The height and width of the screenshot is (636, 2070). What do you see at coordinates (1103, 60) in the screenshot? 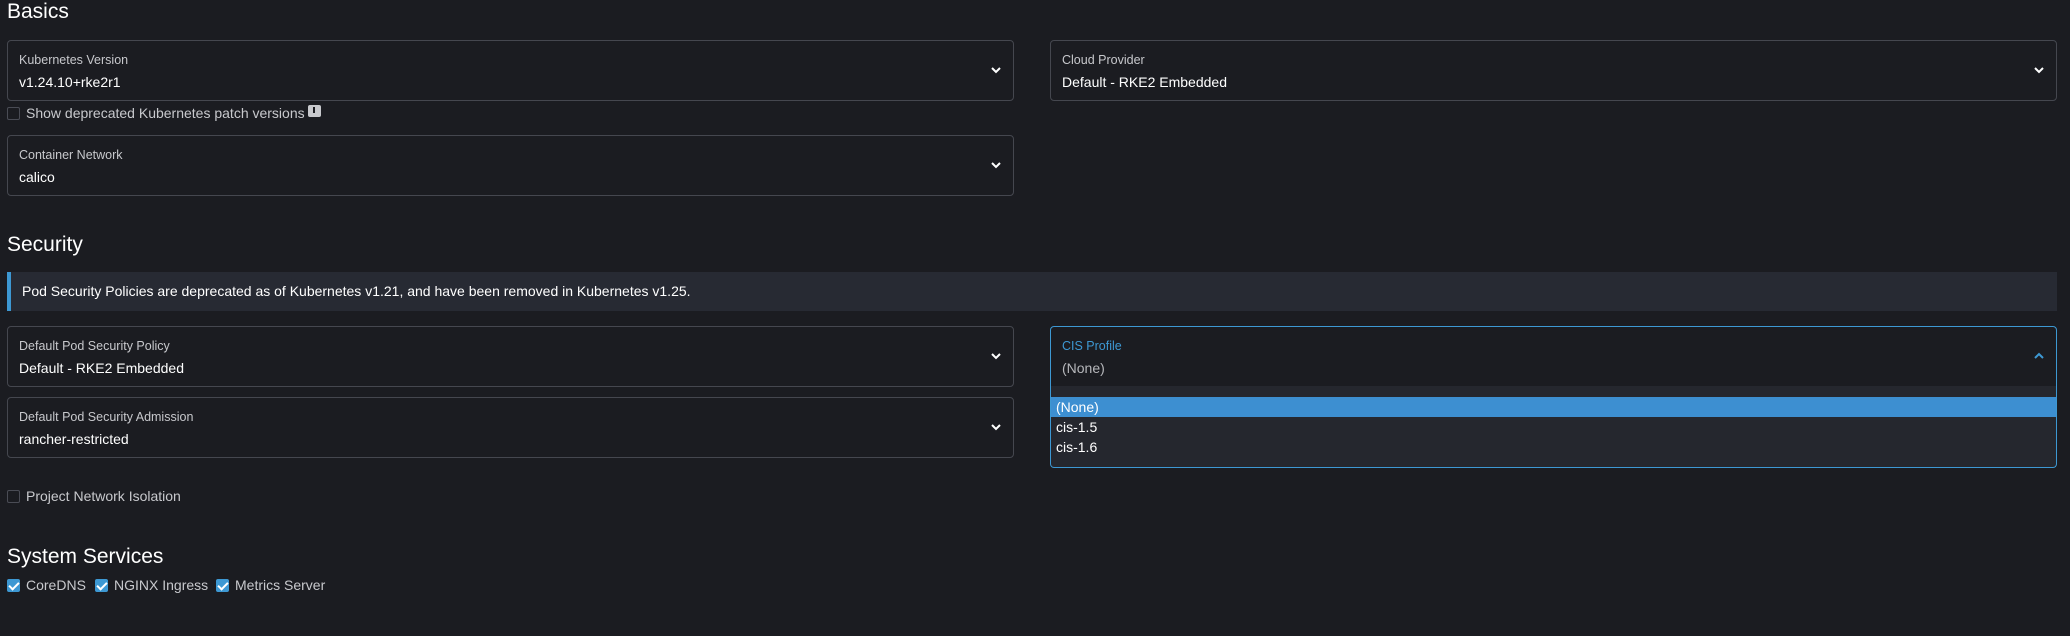
I see `cloud-provider-label: Cloud Provider` at bounding box center [1103, 60].